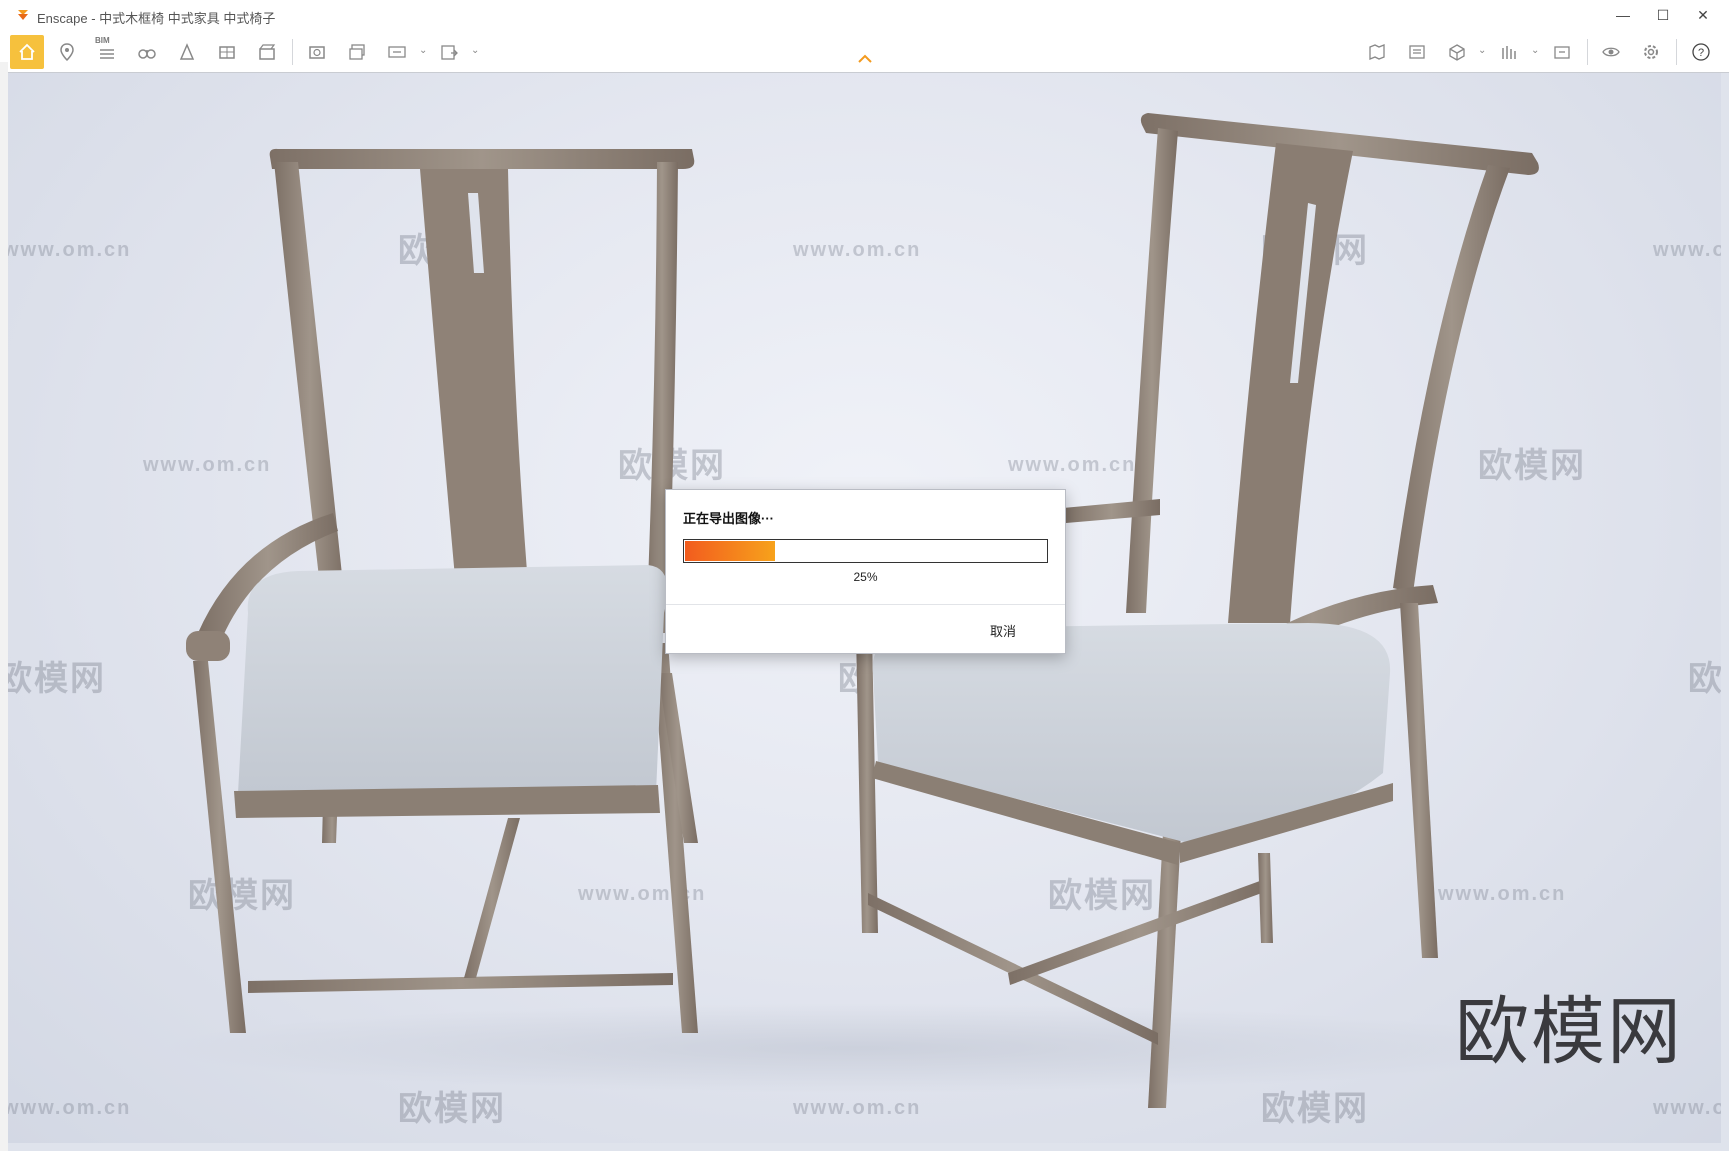 The width and height of the screenshot is (1729, 1151). I want to click on panorama-button, so click(227, 52).